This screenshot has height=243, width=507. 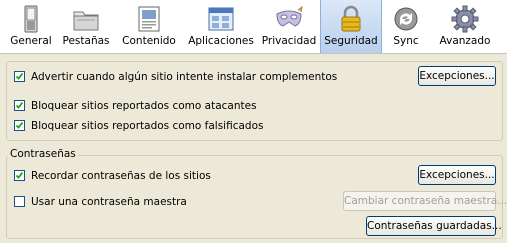 What do you see at coordinates (43, 154) in the screenshot?
I see `passwords-caption: Contraseñas` at bounding box center [43, 154].